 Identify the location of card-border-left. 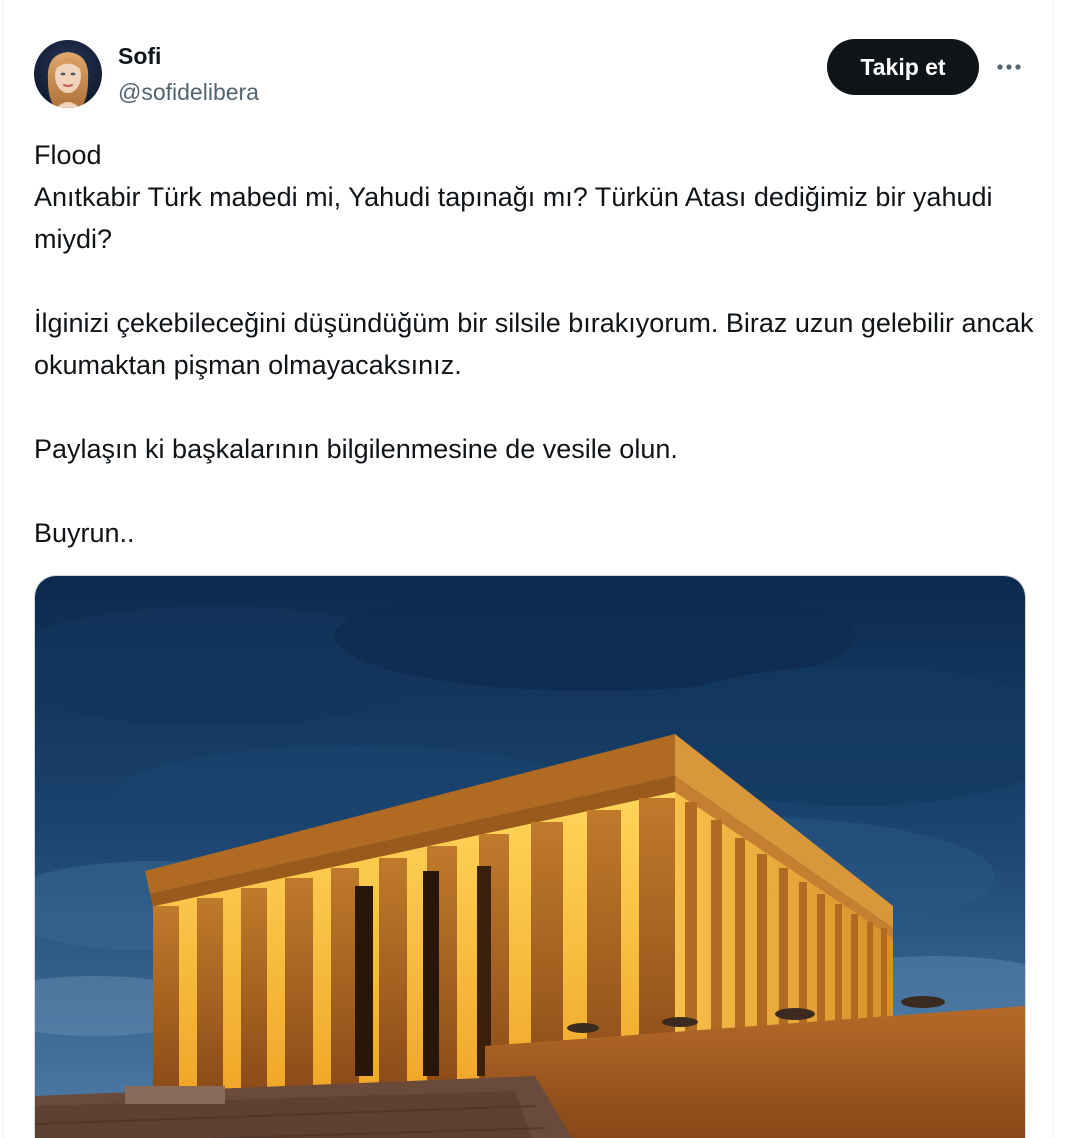
(2, 569).